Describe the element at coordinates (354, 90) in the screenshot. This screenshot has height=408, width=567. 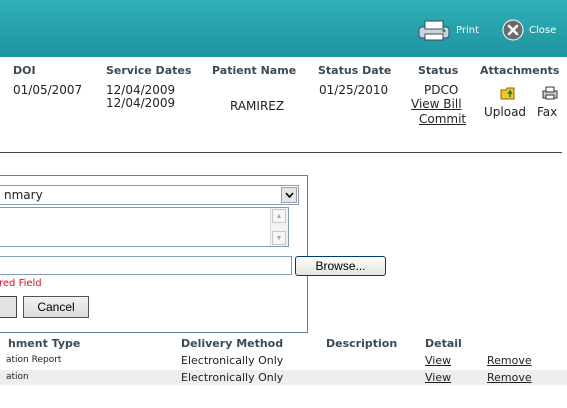
I see `status-date-value: 01/25/2010` at that location.